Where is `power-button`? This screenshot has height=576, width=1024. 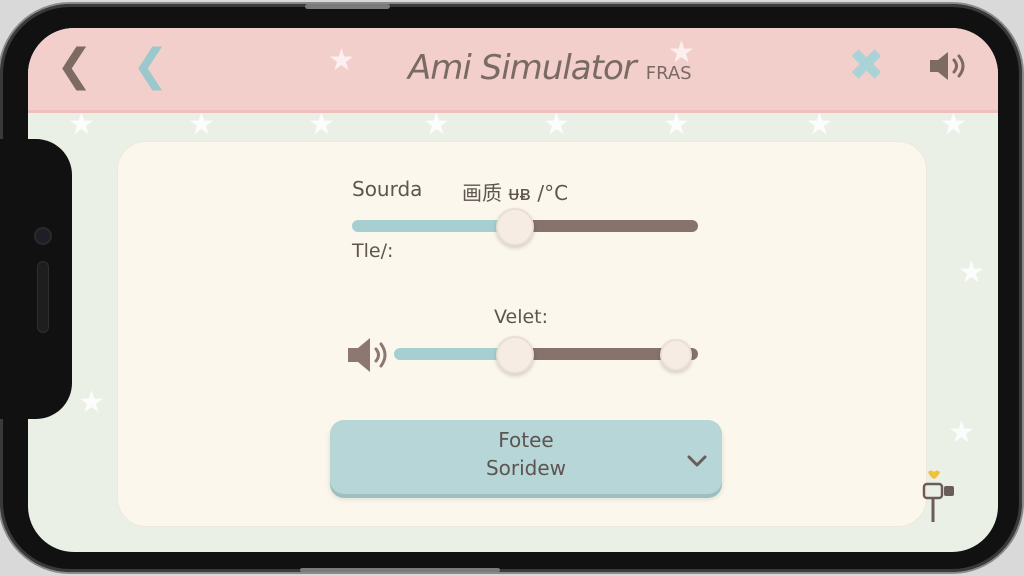 power-button is located at coordinates (347, 6).